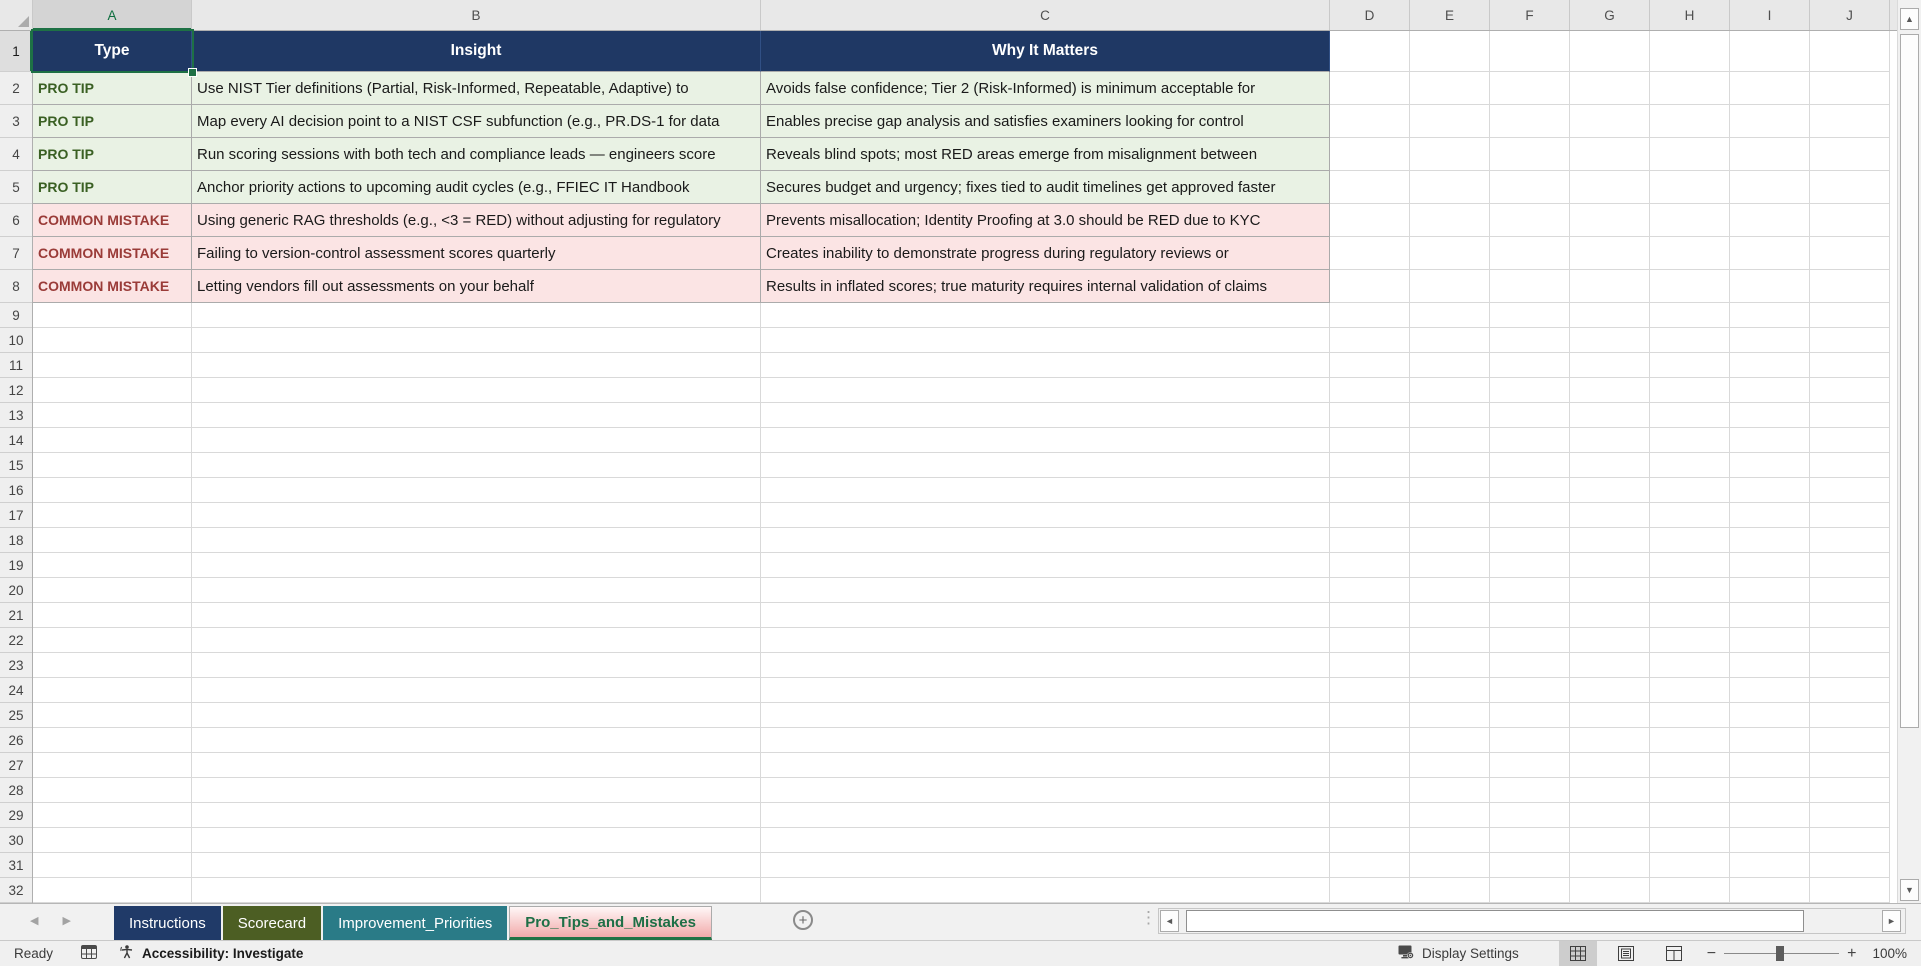 The width and height of the screenshot is (1921, 966). Describe the element at coordinates (16, 465) in the screenshot. I see `row-header-15: 15` at that location.